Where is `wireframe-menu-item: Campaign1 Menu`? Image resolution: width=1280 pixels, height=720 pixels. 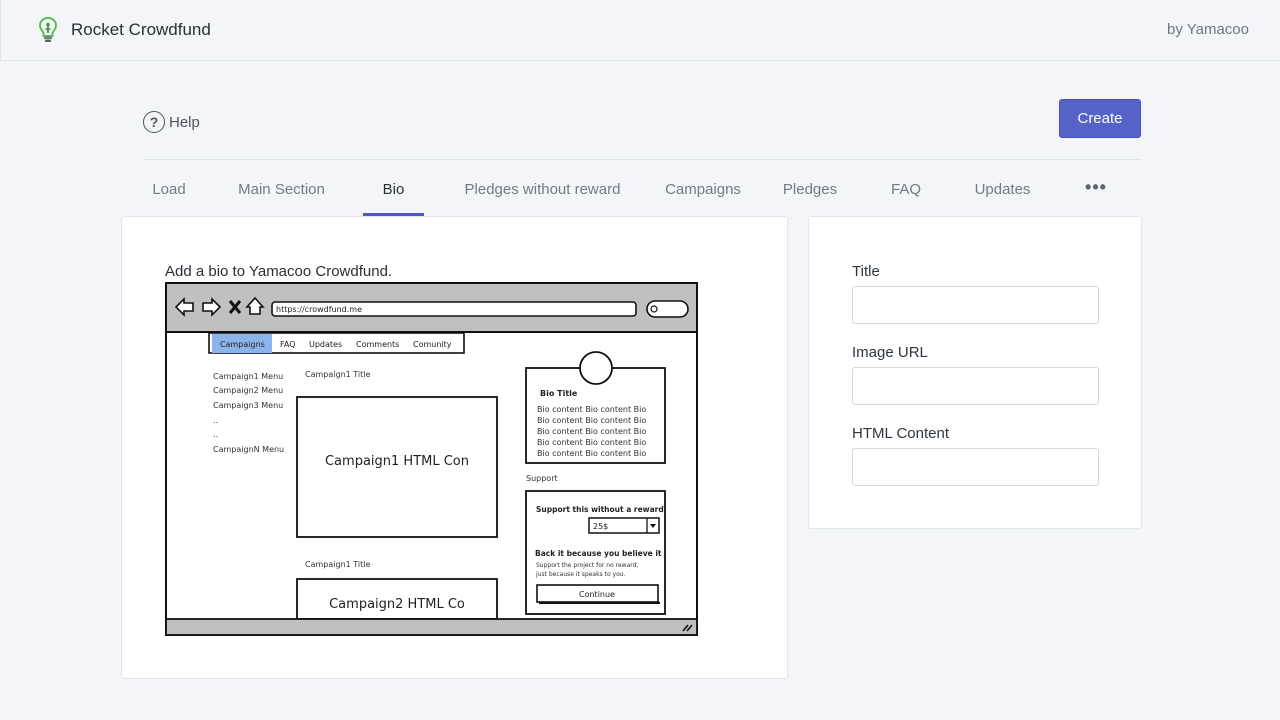
wireframe-menu-item: Campaign1 Menu is located at coordinates (248, 376).